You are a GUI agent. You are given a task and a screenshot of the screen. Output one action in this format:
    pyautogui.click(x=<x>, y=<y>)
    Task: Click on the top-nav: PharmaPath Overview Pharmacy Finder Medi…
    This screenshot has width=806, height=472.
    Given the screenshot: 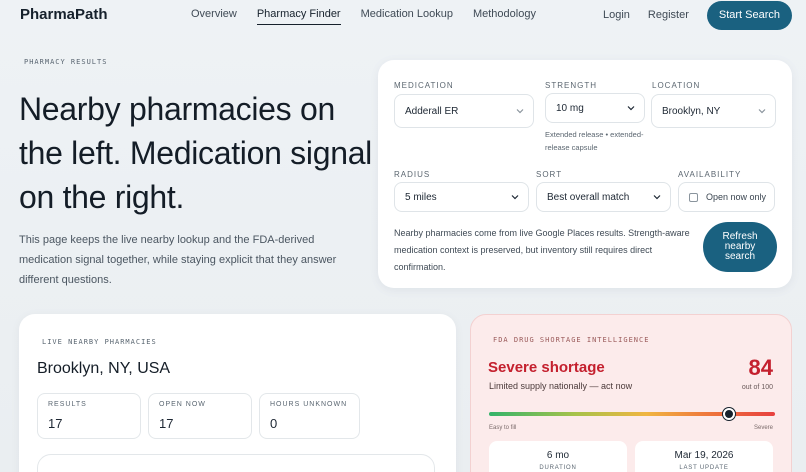 What is the action you would take?
    pyautogui.click(x=403, y=15)
    